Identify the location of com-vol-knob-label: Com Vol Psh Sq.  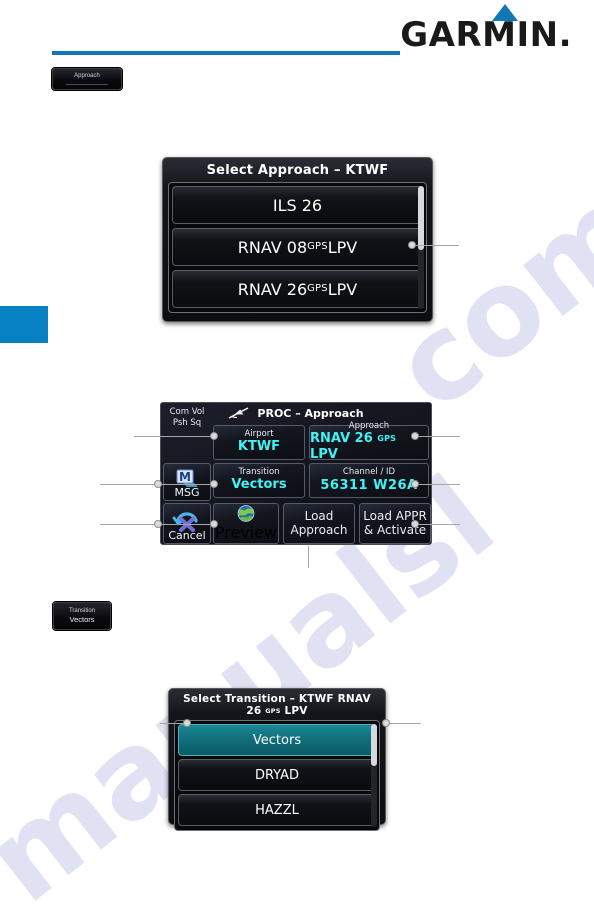
(187, 419).